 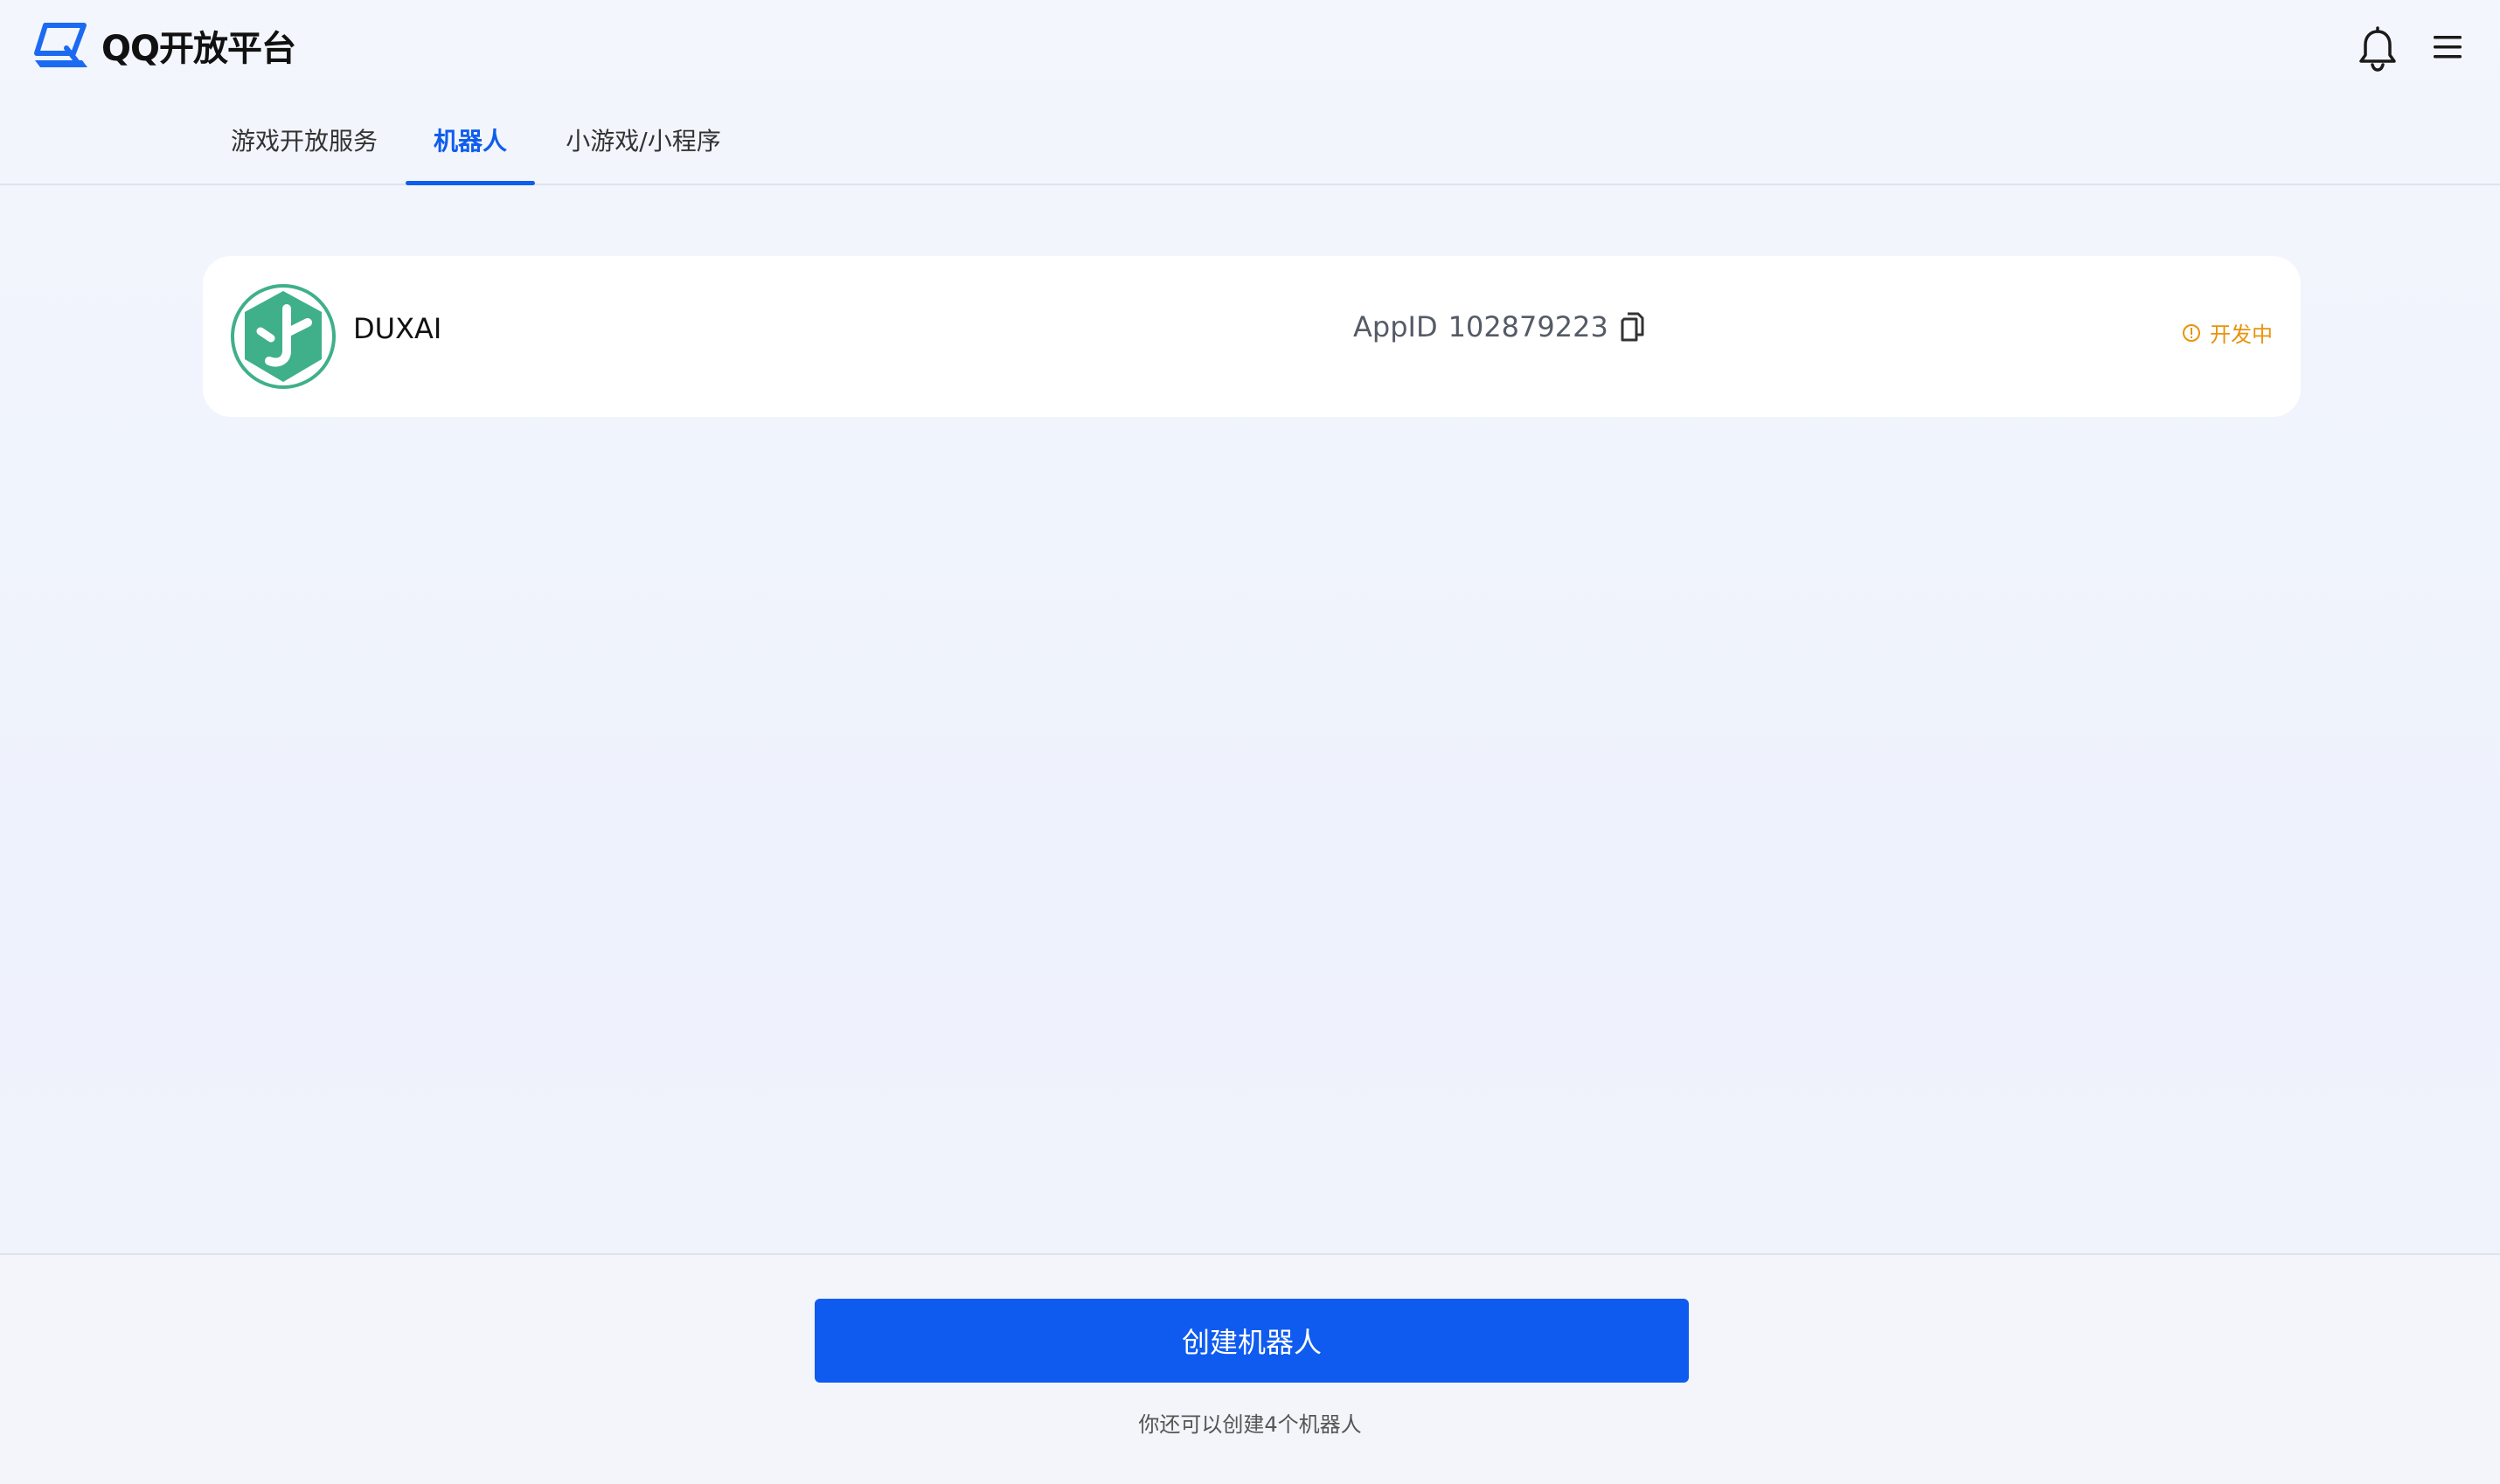 What do you see at coordinates (2447, 47) in the screenshot?
I see `menu-icon` at bounding box center [2447, 47].